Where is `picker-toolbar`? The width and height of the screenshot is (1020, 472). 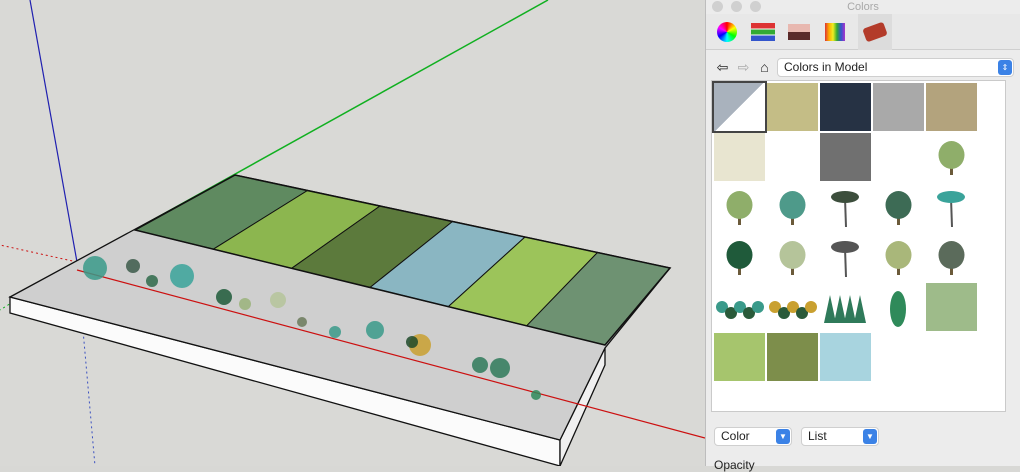 picker-toolbar is located at coordinates (863, 31).